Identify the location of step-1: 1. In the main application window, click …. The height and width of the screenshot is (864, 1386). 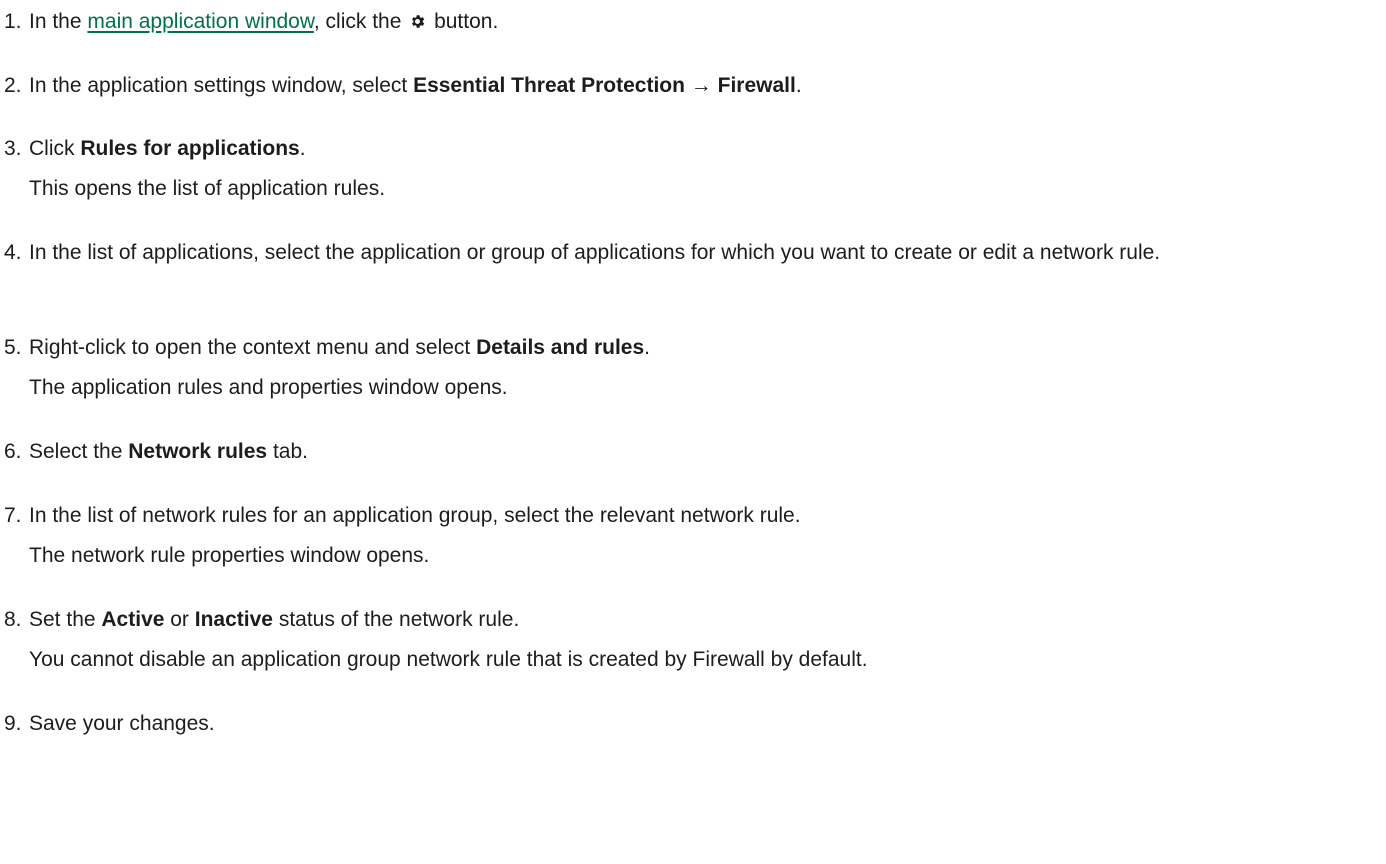
(693, 21).